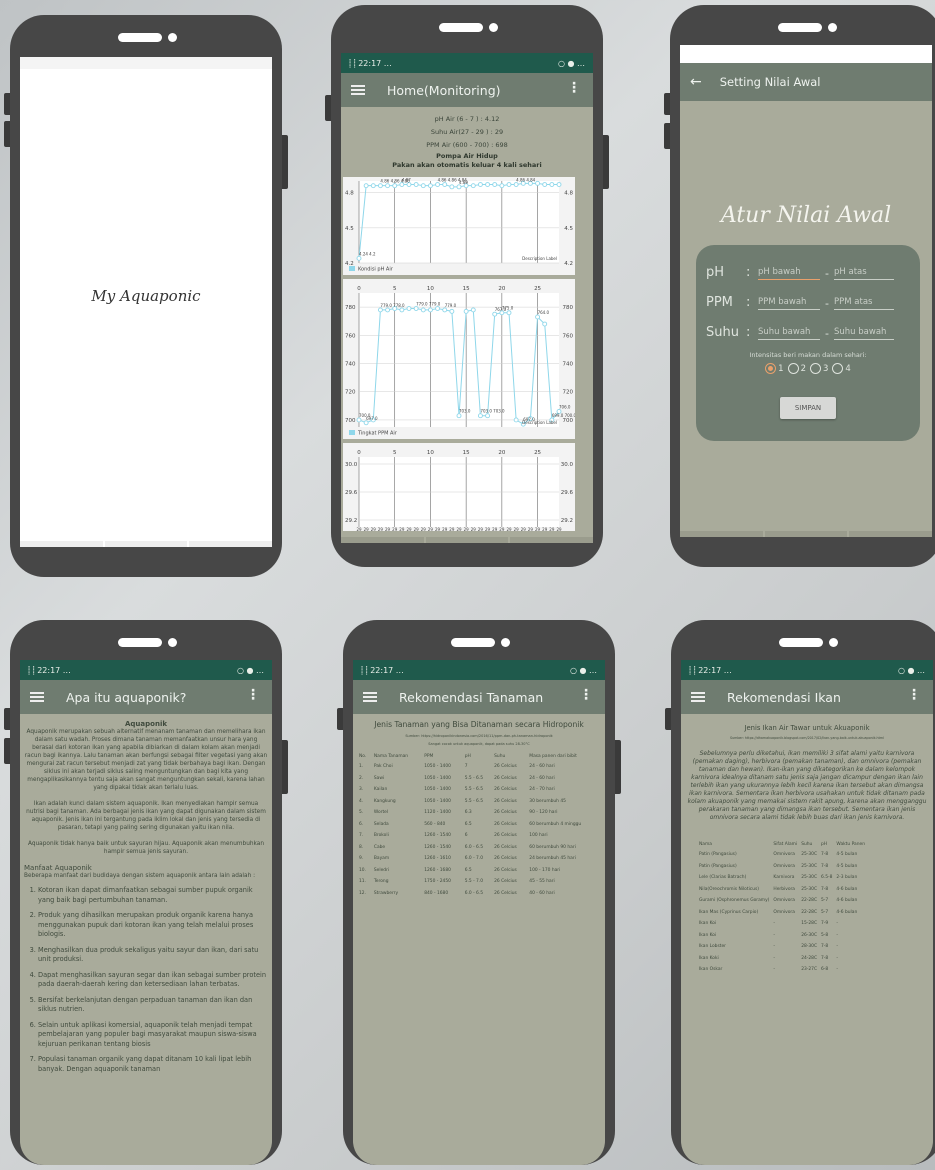  What do you see at coordinates (774, 969) in the screenshot?
I see `table-cell: -` at bounding box center [774, 969].